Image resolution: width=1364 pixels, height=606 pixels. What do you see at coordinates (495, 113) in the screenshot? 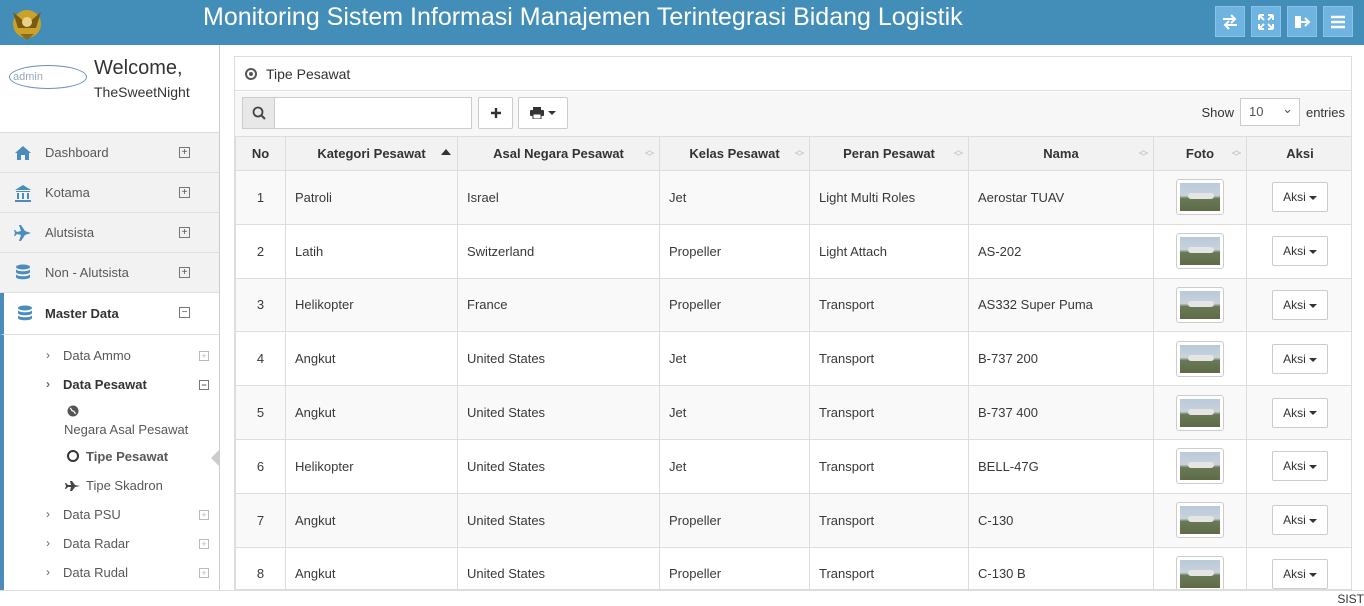
I see `add-button` at bounding box center [495, 113].